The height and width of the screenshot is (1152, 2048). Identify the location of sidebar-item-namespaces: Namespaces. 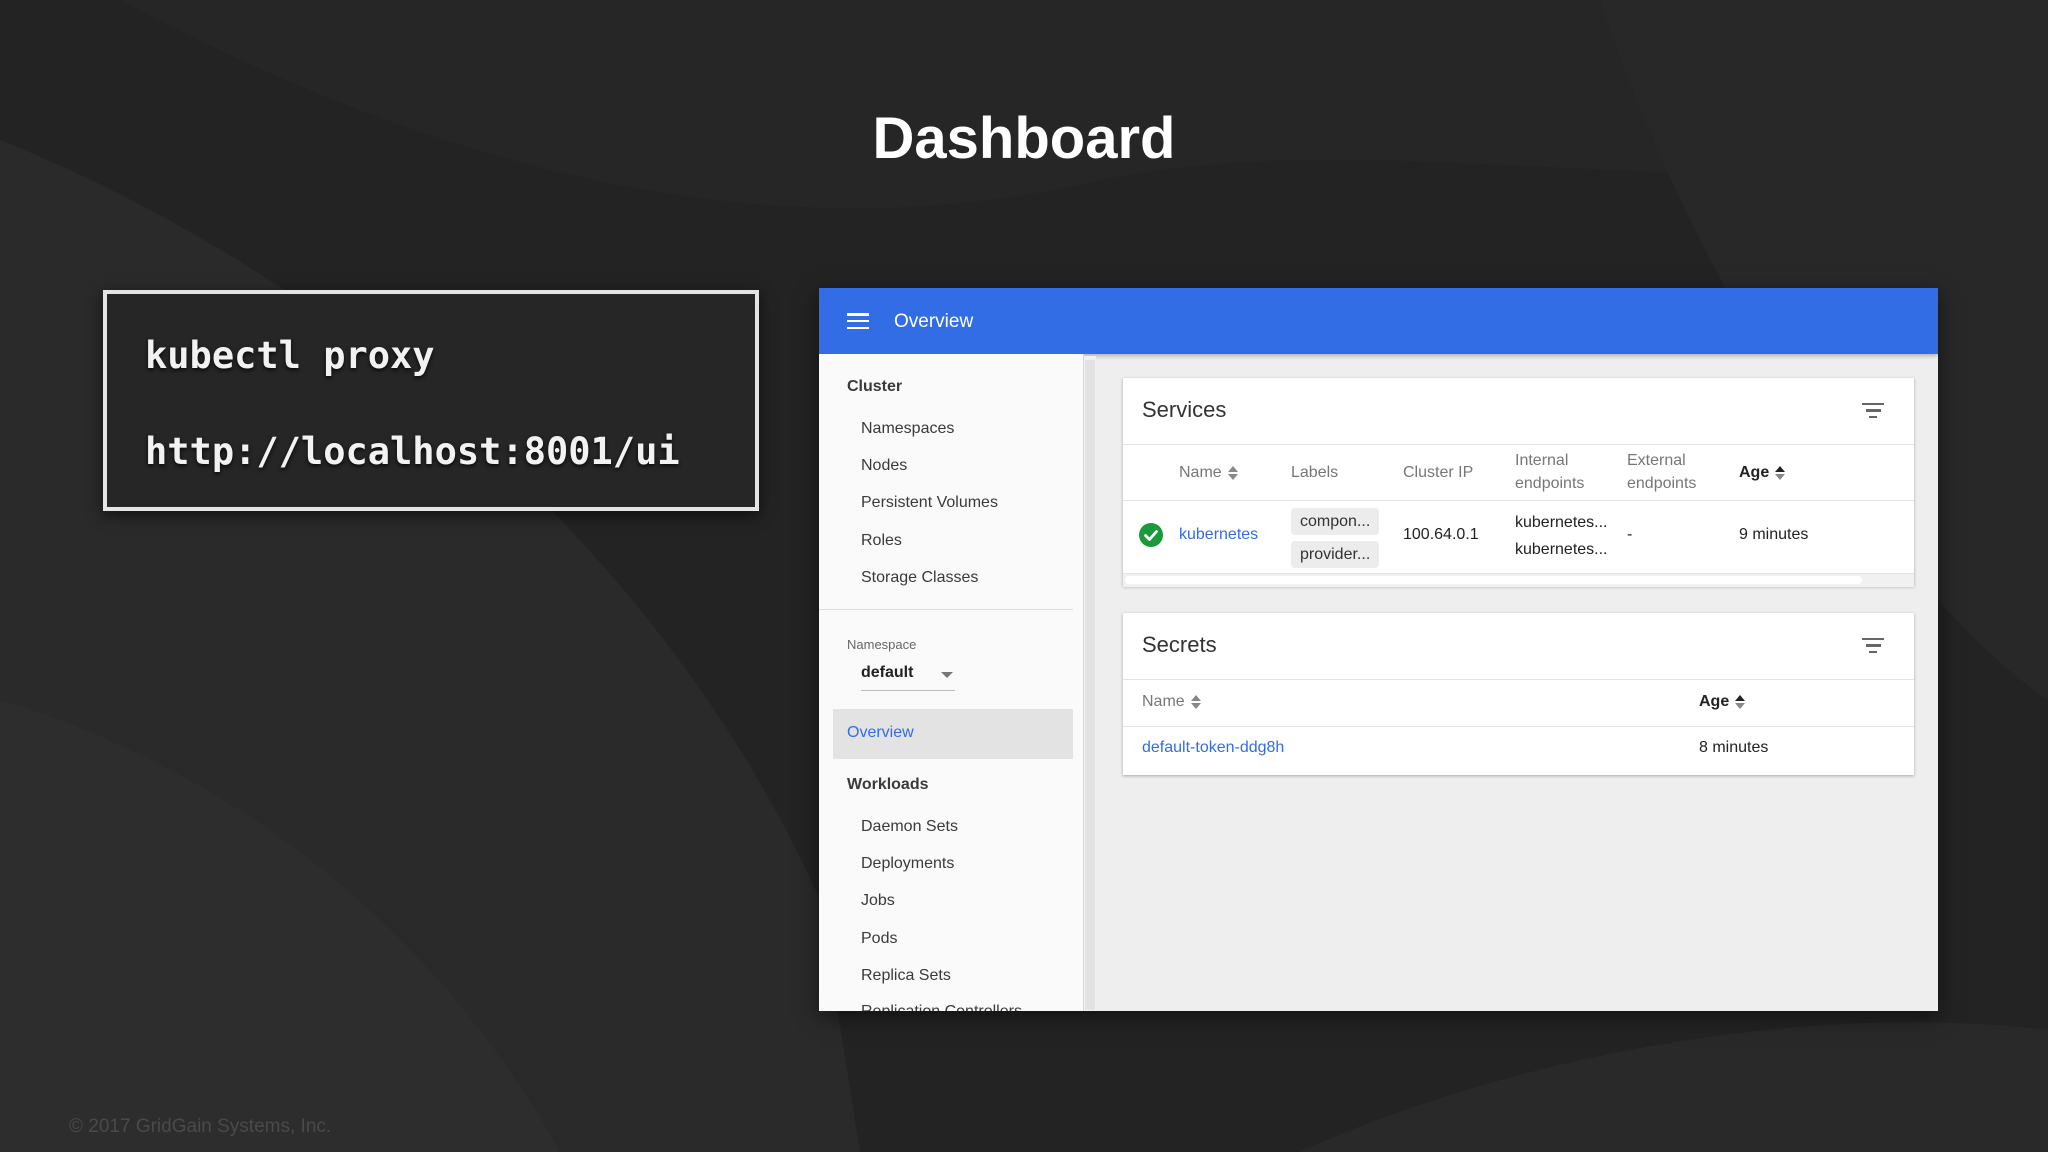
(907, 429).